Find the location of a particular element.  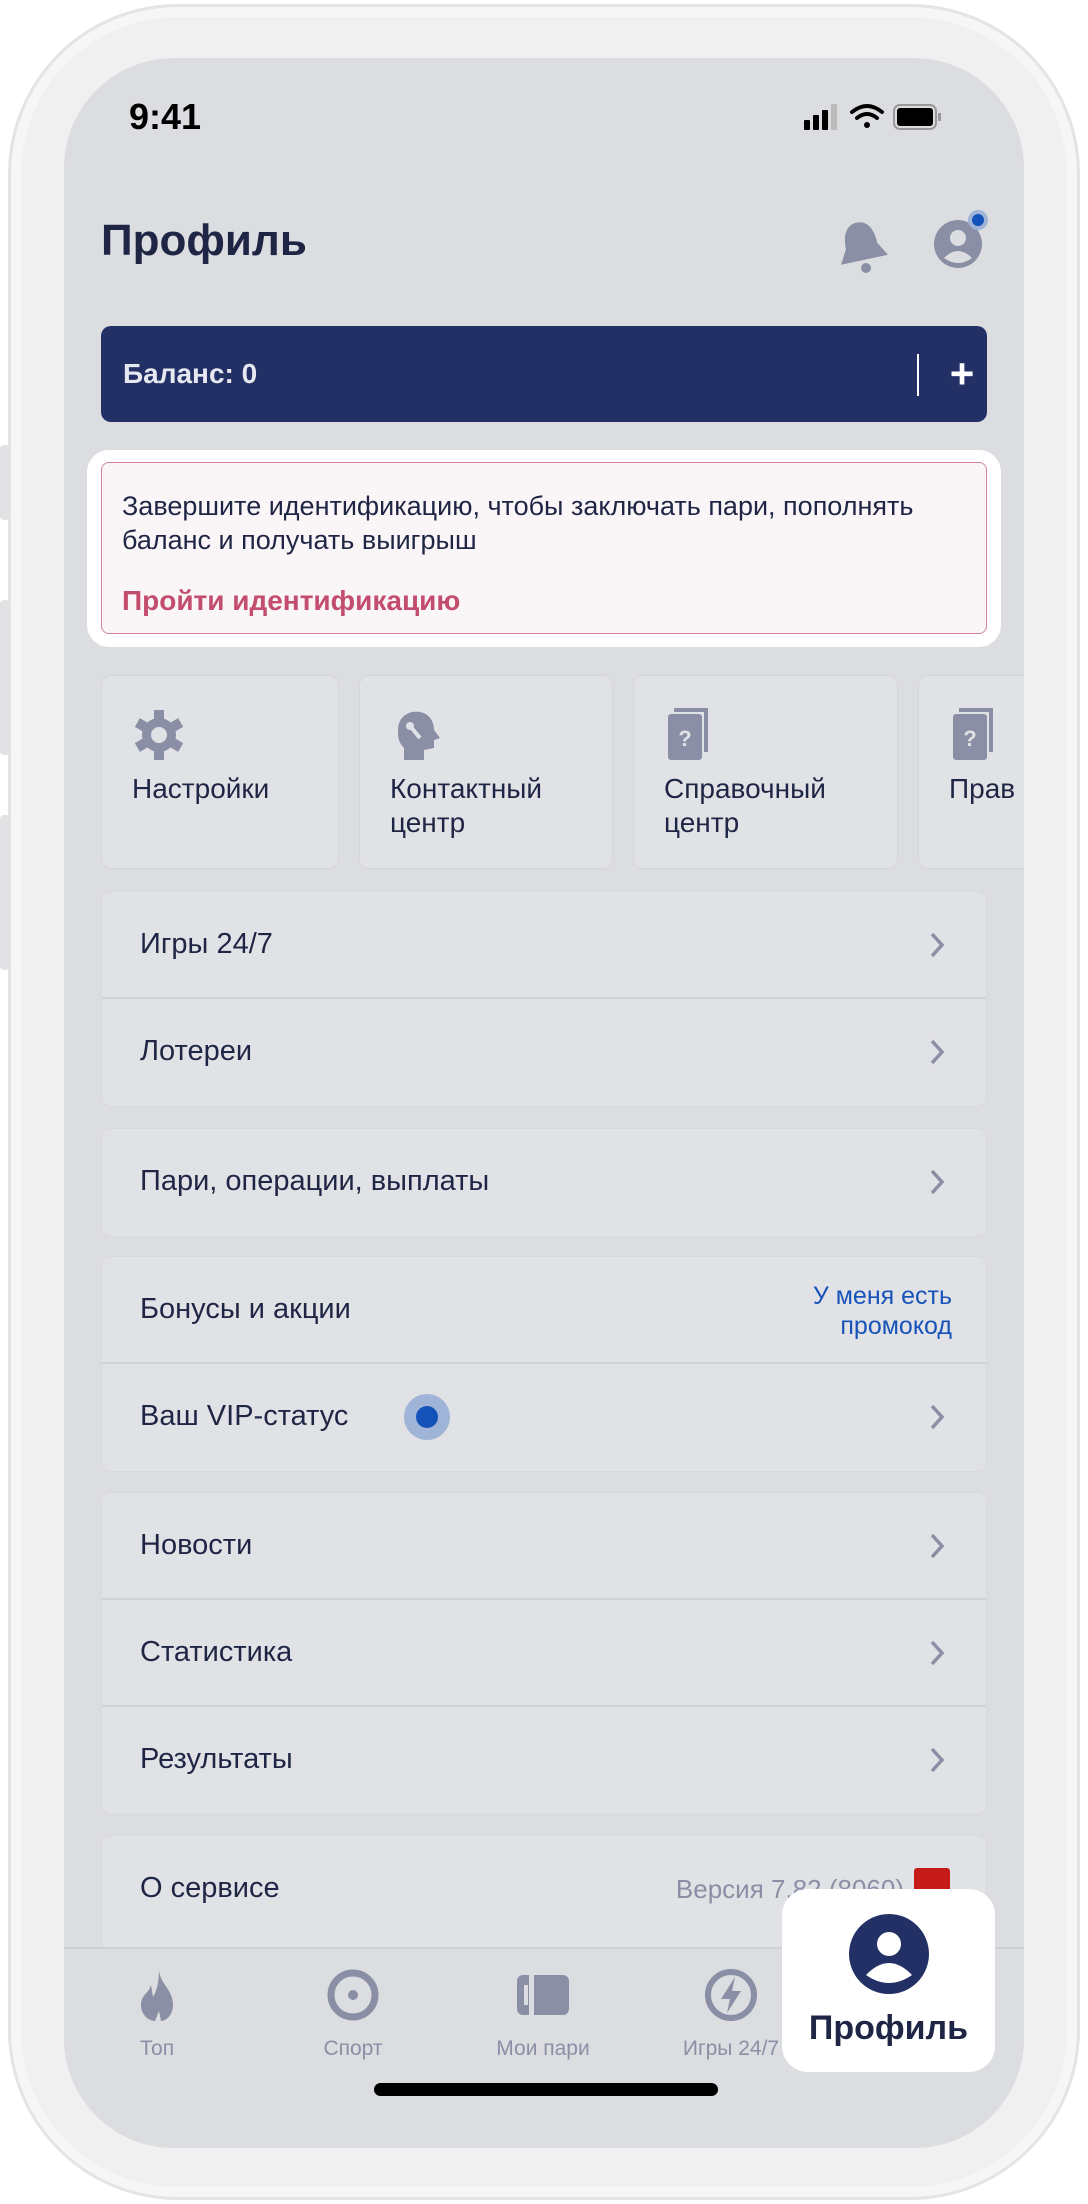

menu-group-bets: Пари, операции, выплаты is located at coordinates (544, 1182).